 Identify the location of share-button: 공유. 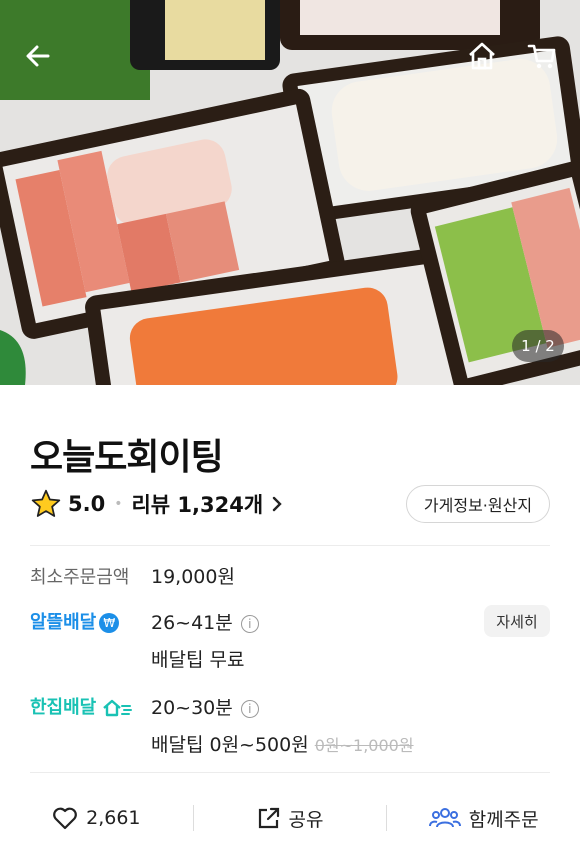
(290, 818).